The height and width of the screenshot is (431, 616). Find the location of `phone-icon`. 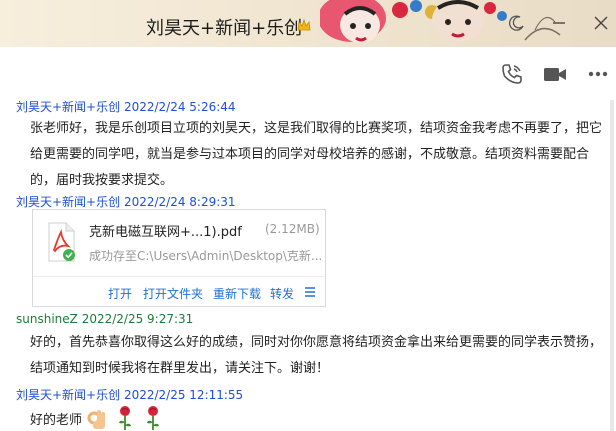

phone-icon is located at coordinates (512, 74).